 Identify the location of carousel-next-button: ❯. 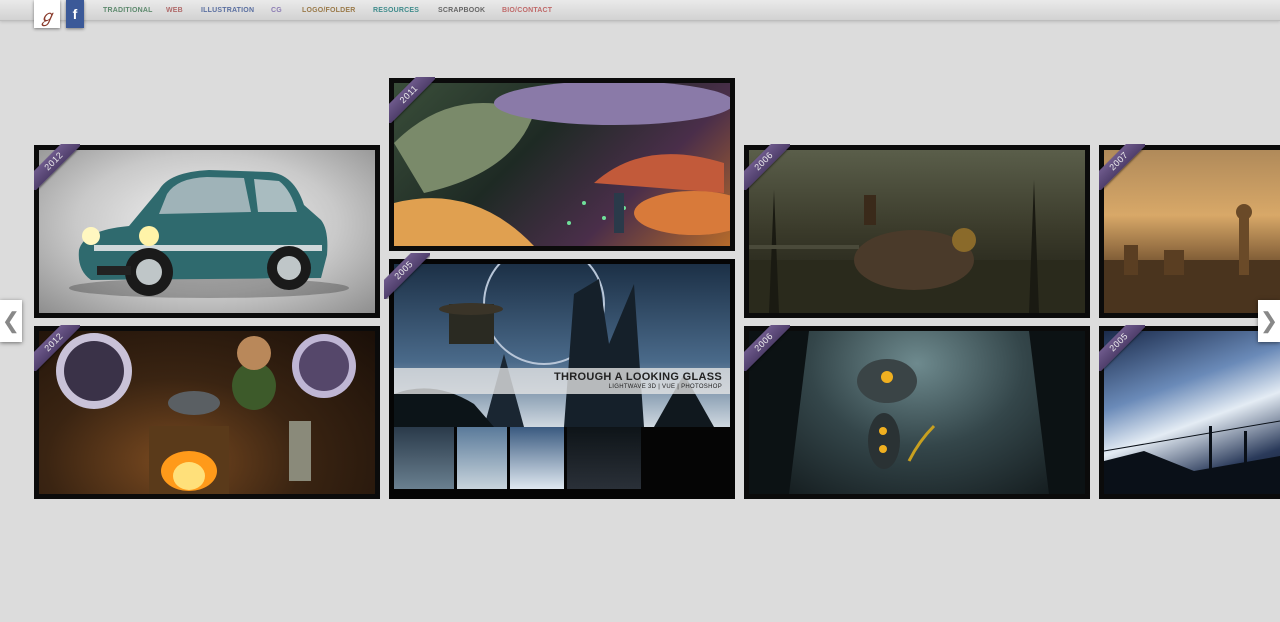
(1269, 321).